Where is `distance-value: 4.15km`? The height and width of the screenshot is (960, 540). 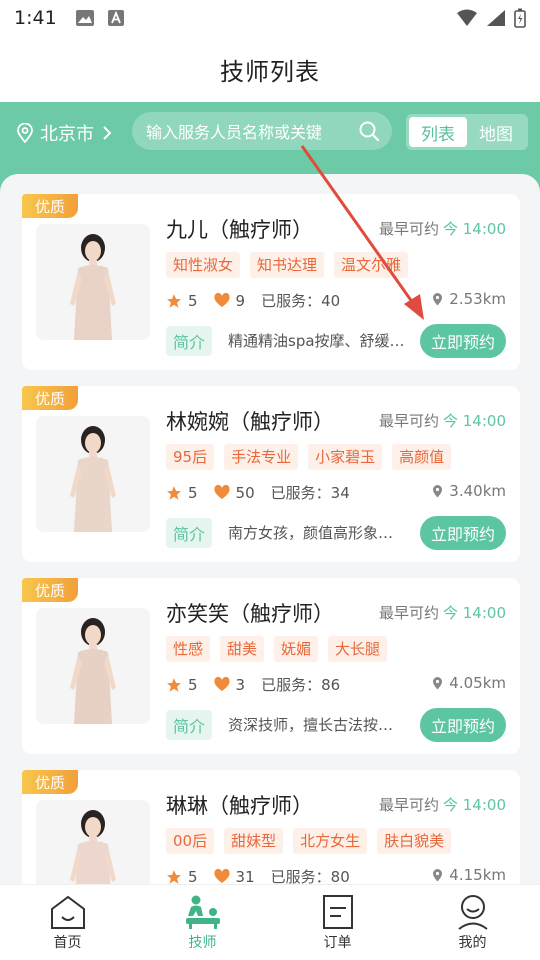
distance-value: 4.15km is located at coordinates (477, 875).